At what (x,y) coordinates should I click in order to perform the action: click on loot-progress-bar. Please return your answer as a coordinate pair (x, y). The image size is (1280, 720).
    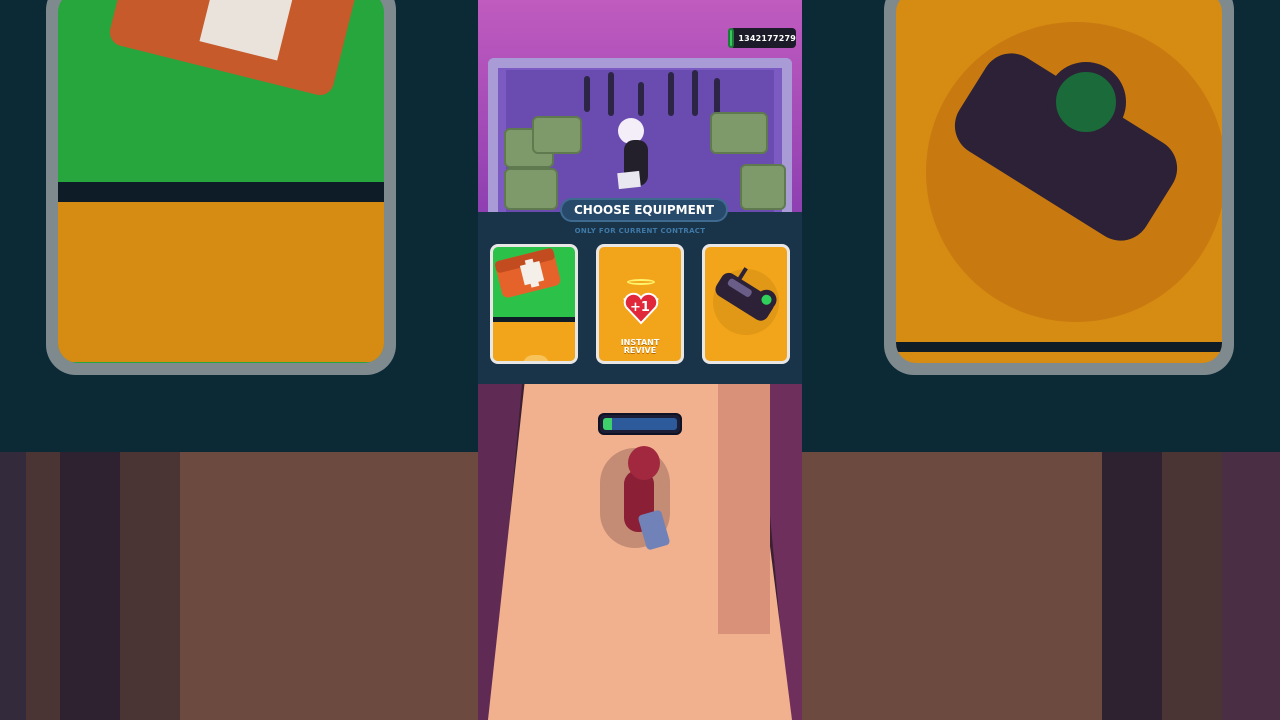
    Looking at the image, I should click on (640, 424).